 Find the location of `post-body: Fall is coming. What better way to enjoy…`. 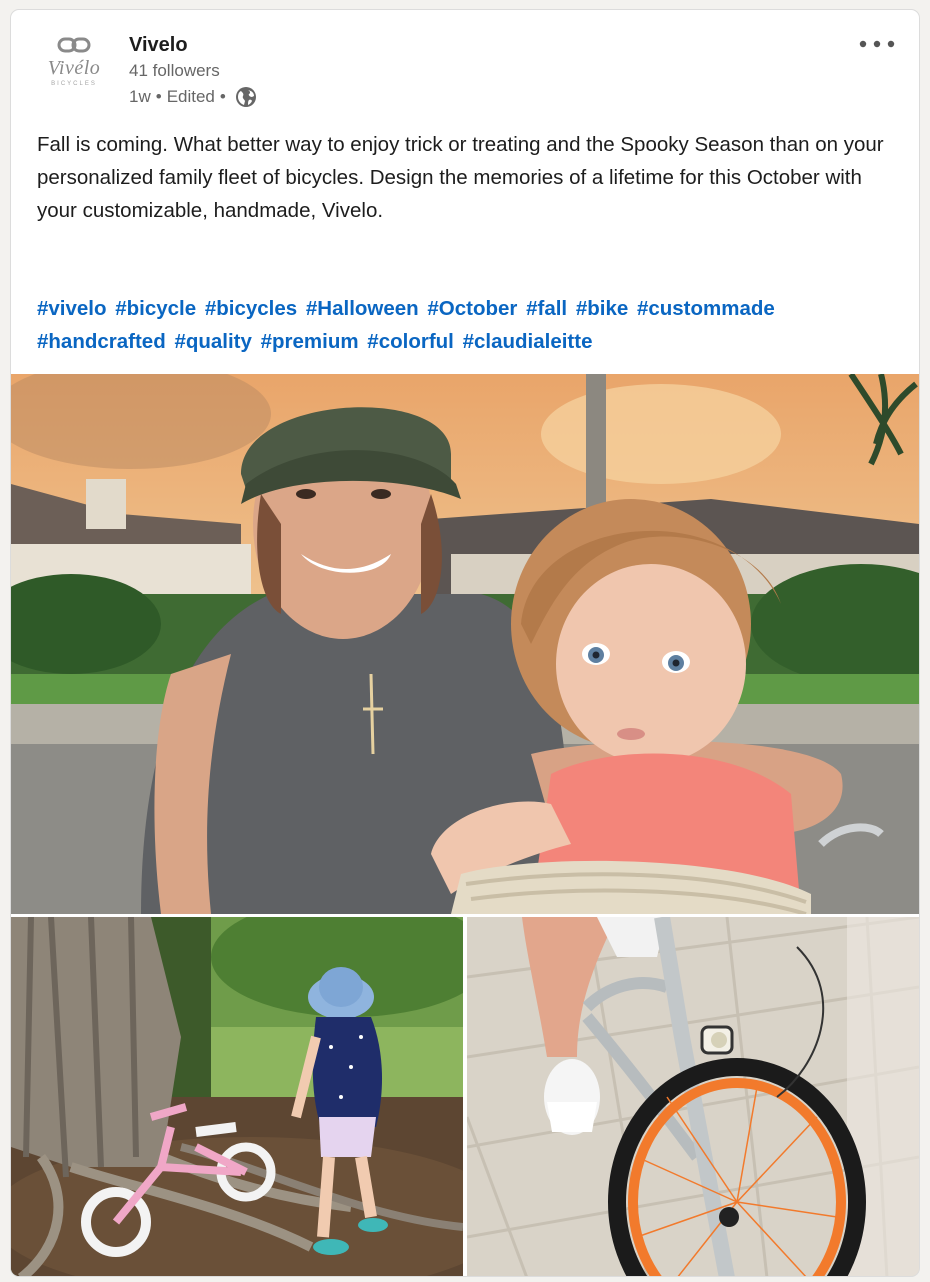

post-body: Fall is coming. What better way to enjoy… is located at coordinates (460, 177).